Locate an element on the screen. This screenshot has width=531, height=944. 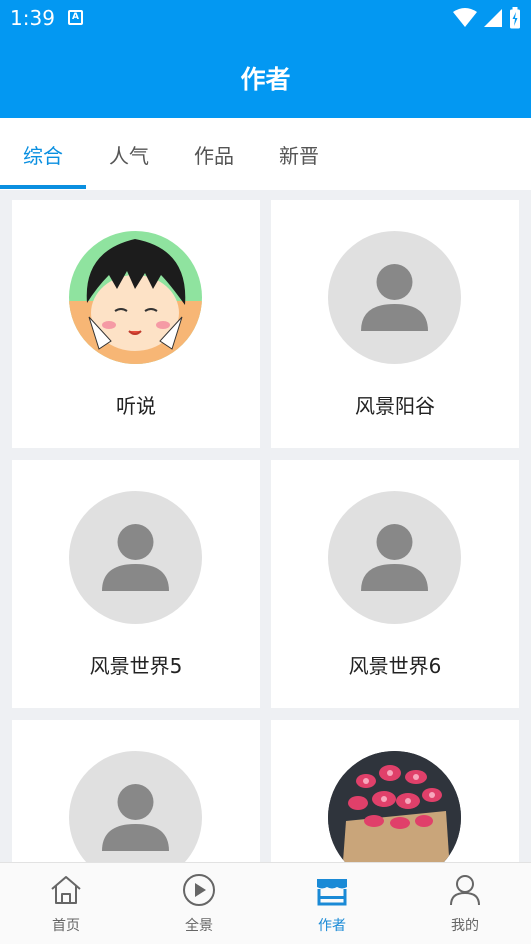
play-circle-icon is located at coordinates (199, 890).